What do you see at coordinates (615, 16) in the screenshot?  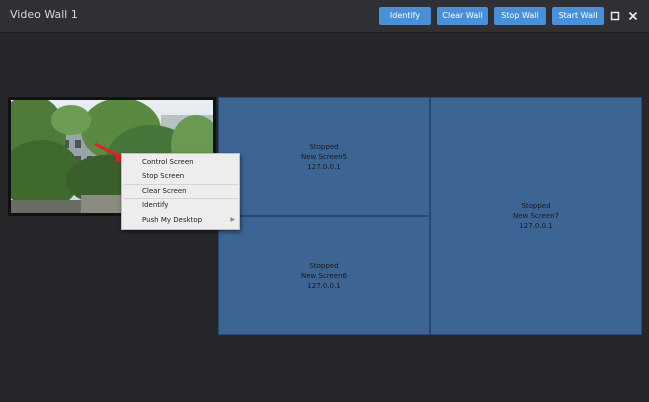 I see `maximize-icon` at bounding box center [615, 16].